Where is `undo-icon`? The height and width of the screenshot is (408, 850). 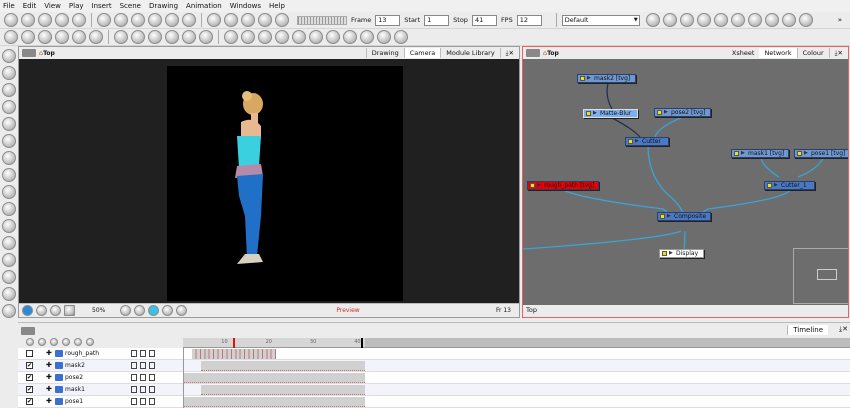 undo-icon is located at coordinates (104, 20).